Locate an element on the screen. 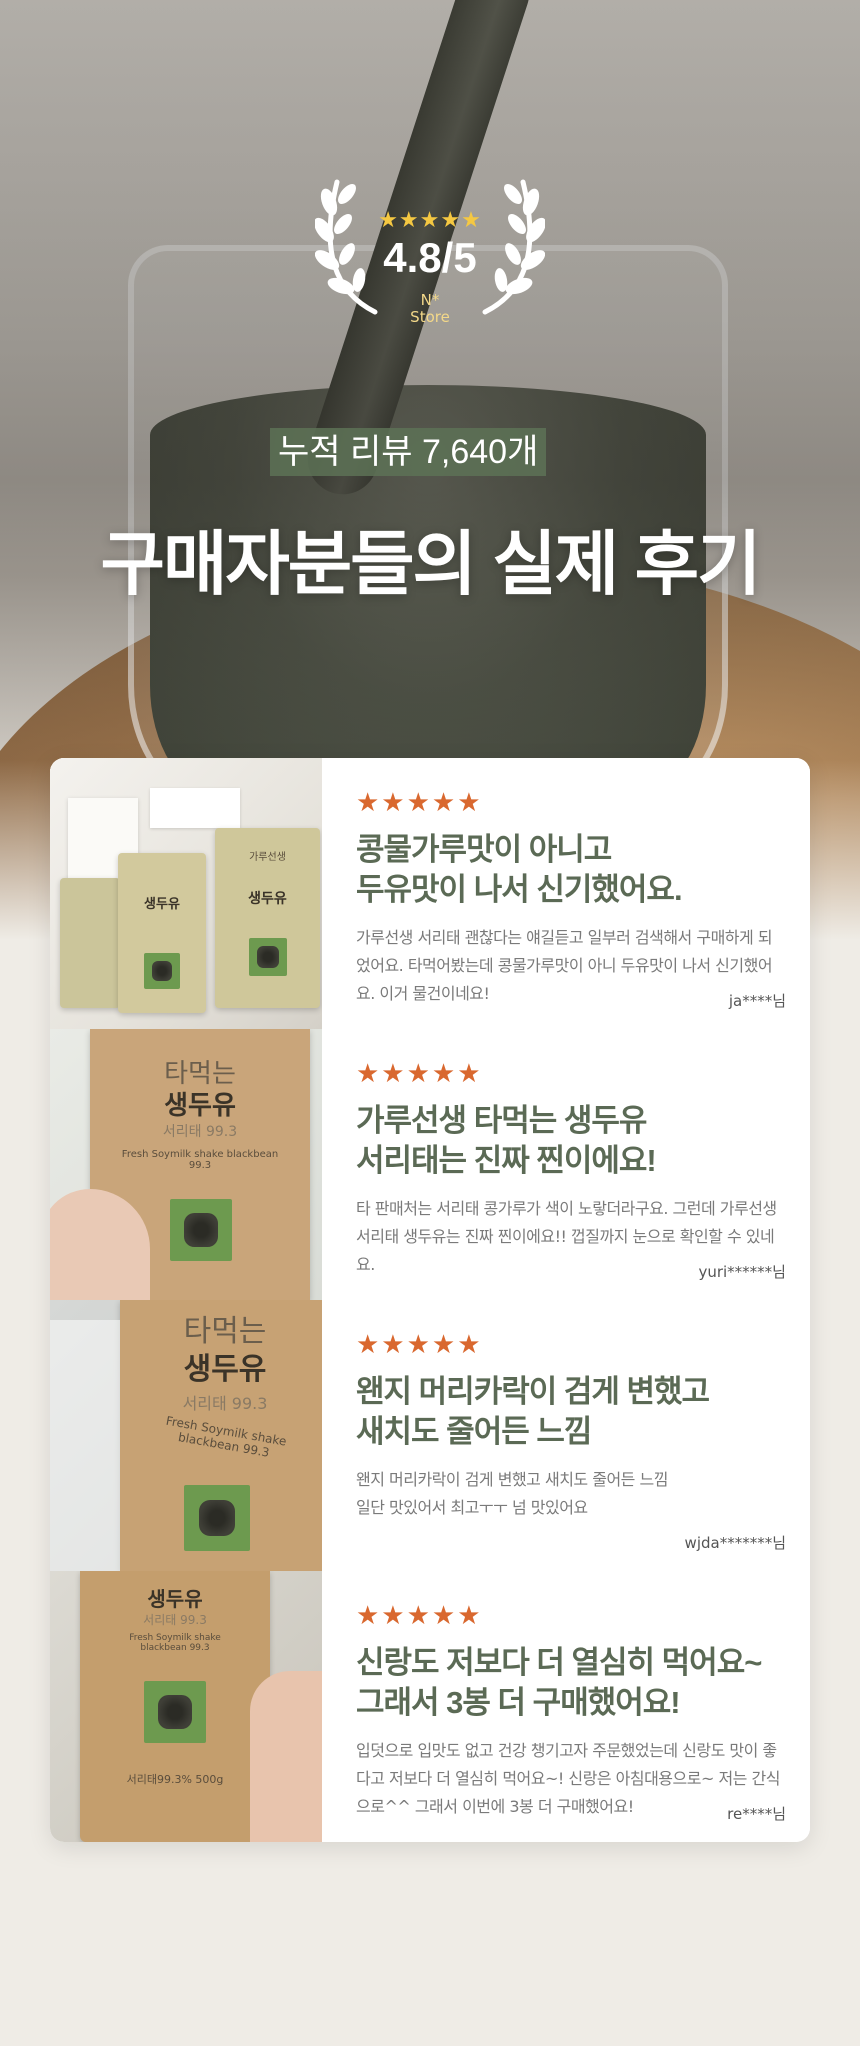 This screenshot has height=2046, width=860. page-title: 구매자분들의 실제 후기 is located at coordinates (431, 564).